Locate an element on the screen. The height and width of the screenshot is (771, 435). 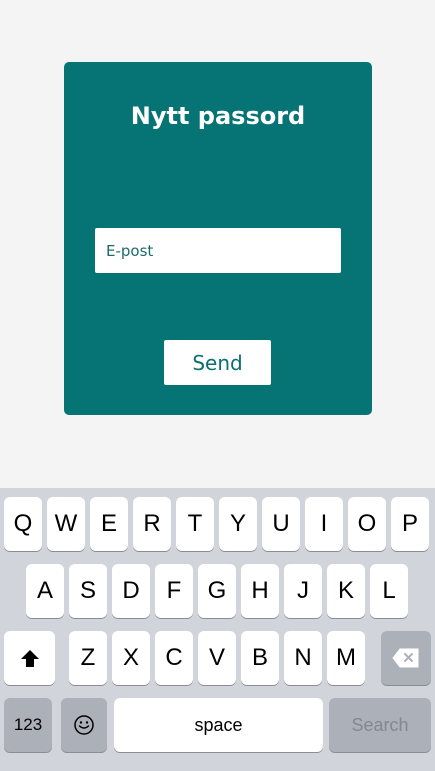
key-y: Y is located at coordinates (238, 524).